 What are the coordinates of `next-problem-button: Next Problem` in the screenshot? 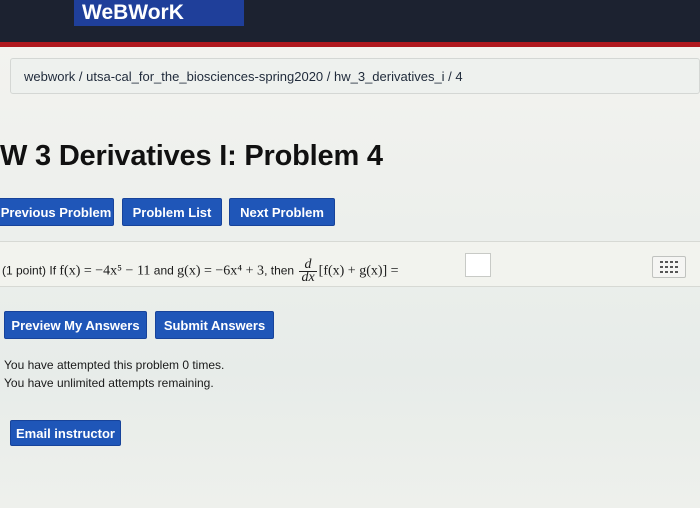 It's located at (282, 212).